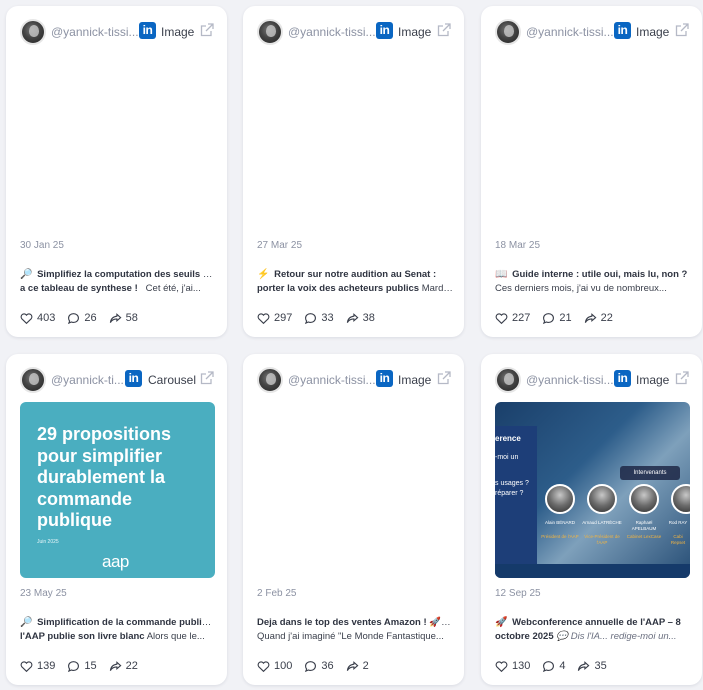 This screenshot has width=703, height=690. Describe the element at coordinates (46, 666) in the screenshot. I see `likes-count: 139` at that location.